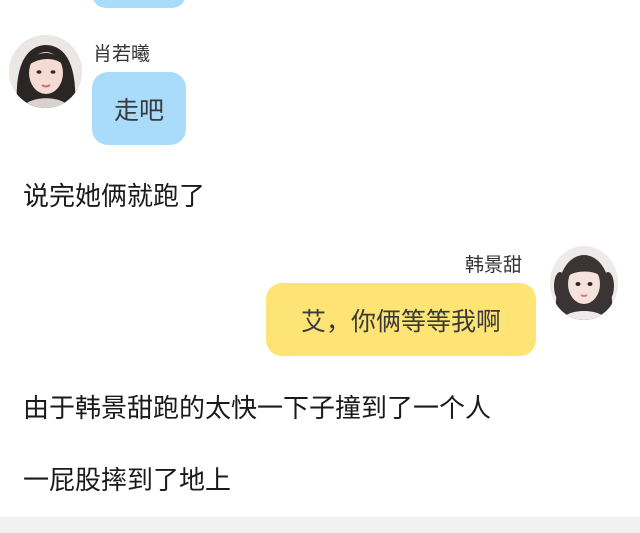  I want to click on avatar-han-jingtian, so click(584, 283).